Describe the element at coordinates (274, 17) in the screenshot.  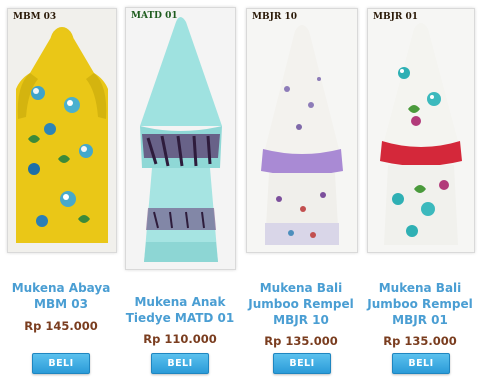
I see `product-code-label: MBJR 10` at that location.